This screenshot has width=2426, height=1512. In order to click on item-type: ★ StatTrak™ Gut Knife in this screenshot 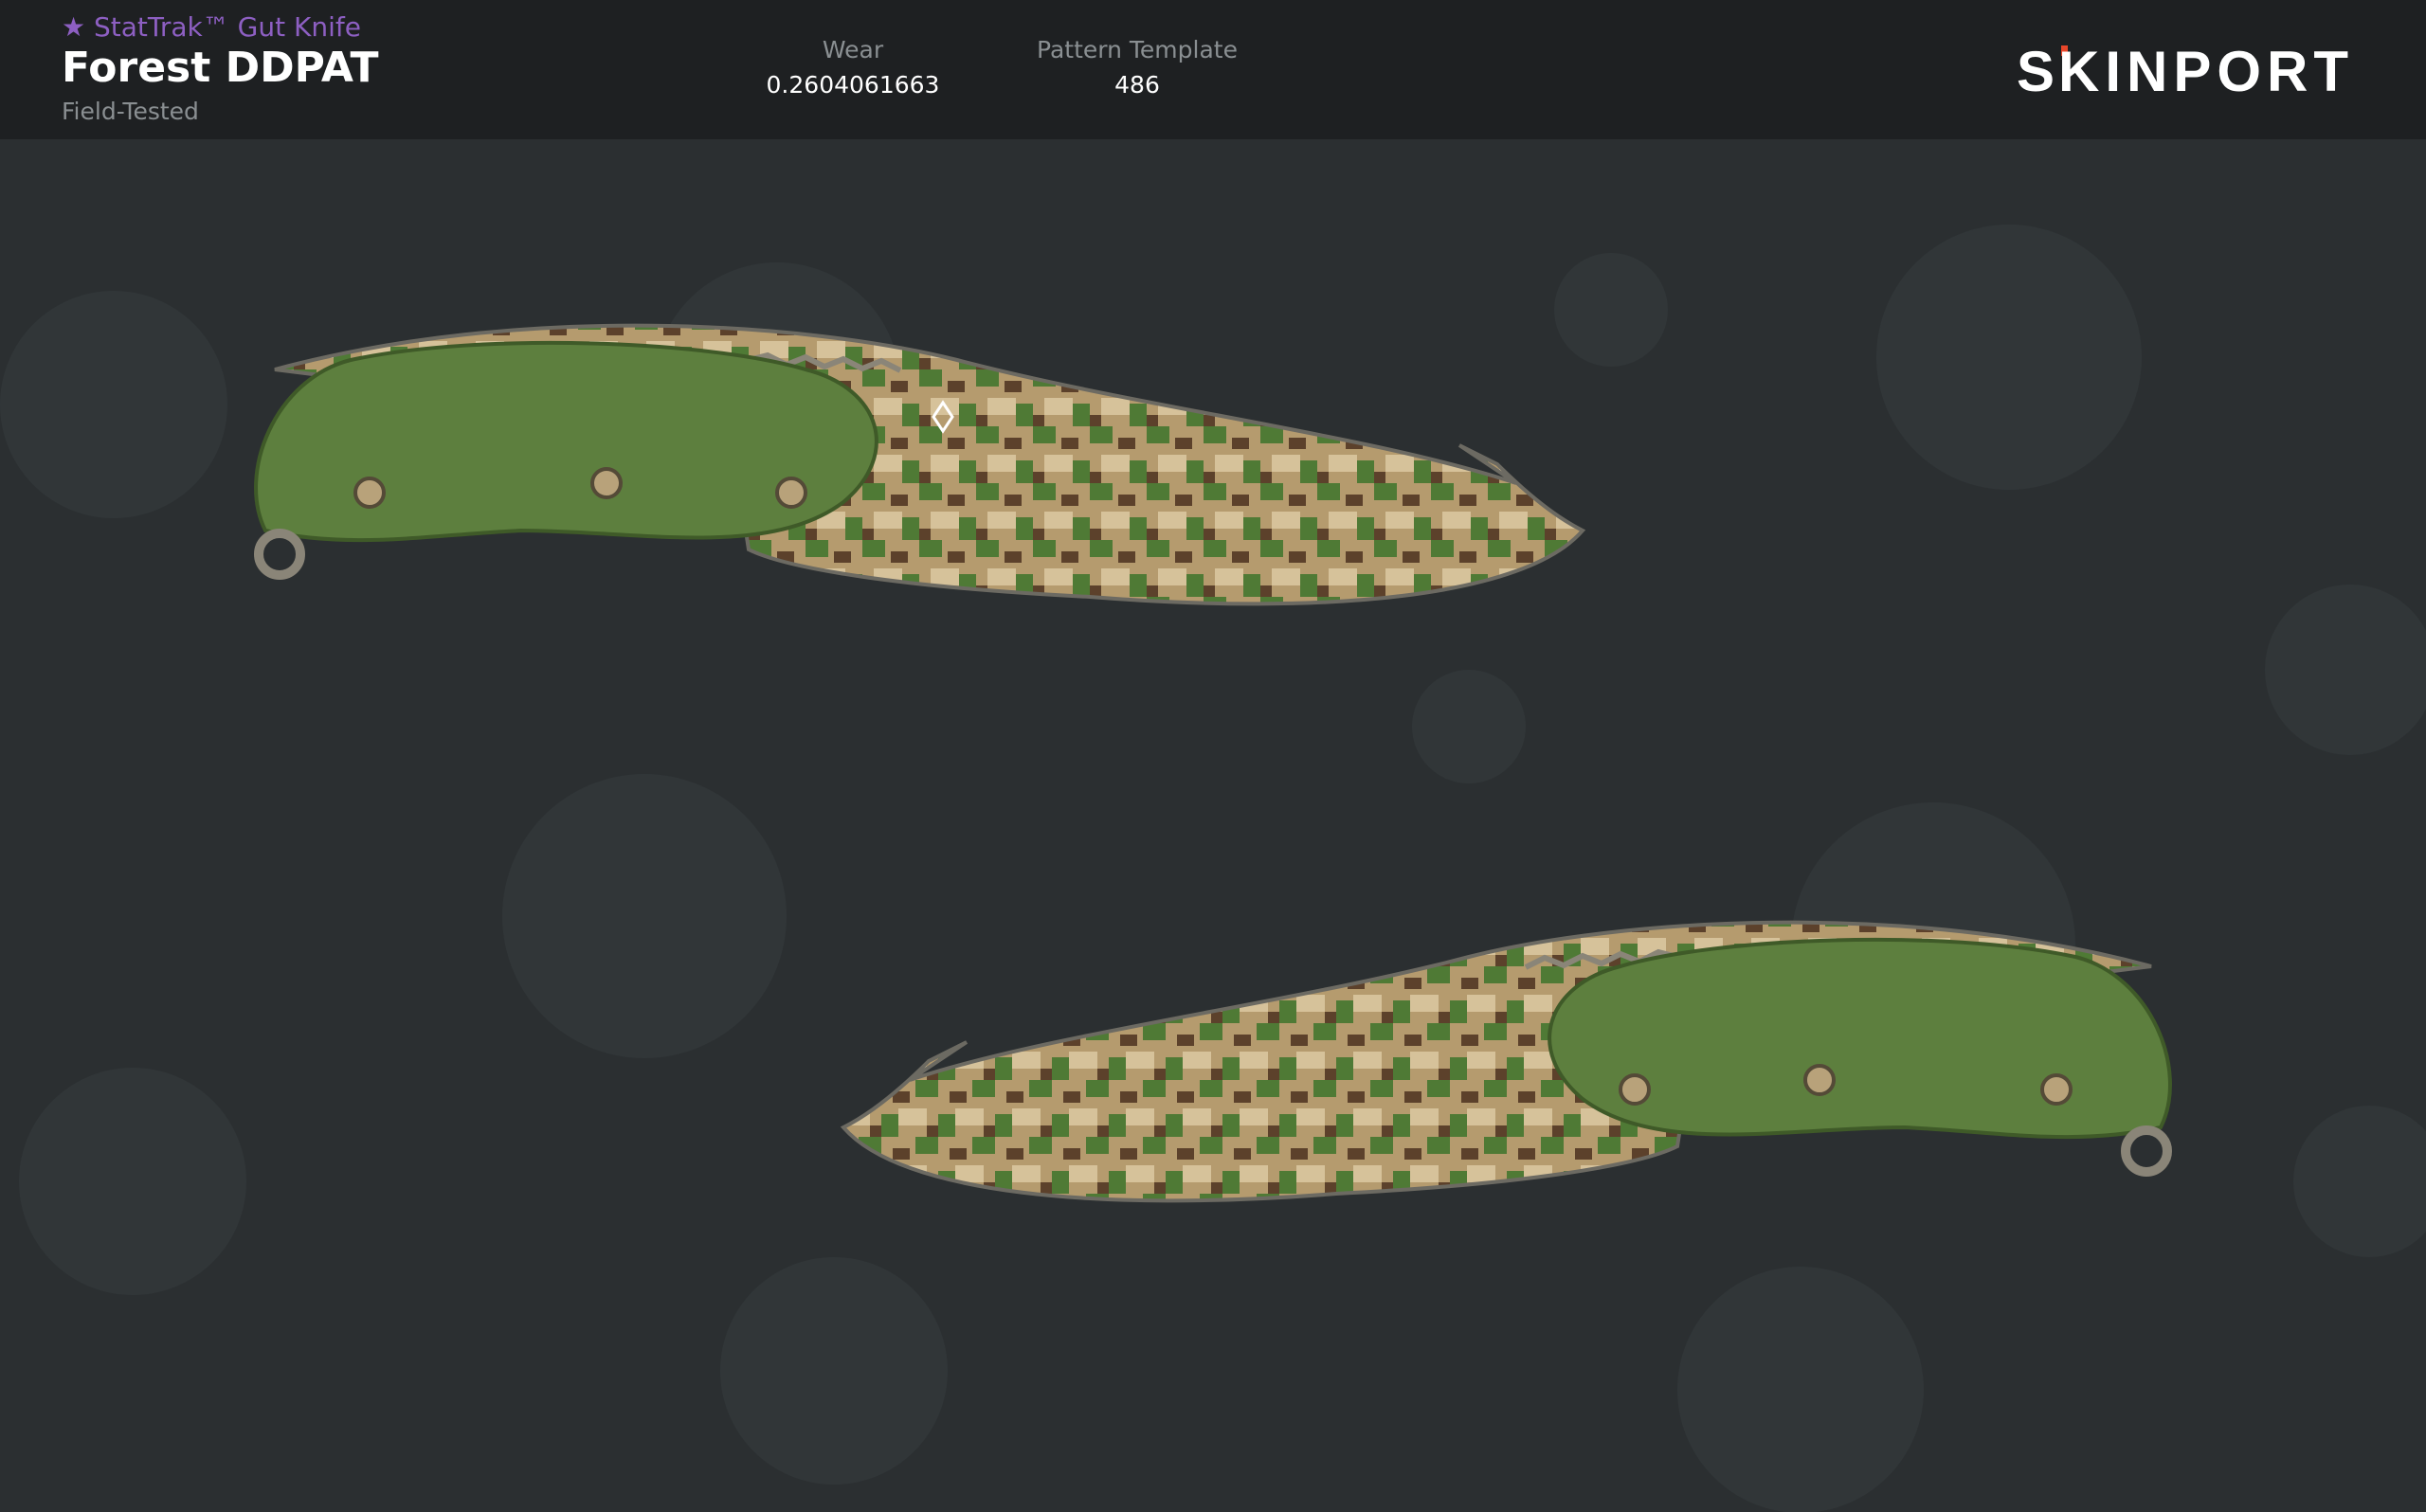, I will do `click(211, 27)`.